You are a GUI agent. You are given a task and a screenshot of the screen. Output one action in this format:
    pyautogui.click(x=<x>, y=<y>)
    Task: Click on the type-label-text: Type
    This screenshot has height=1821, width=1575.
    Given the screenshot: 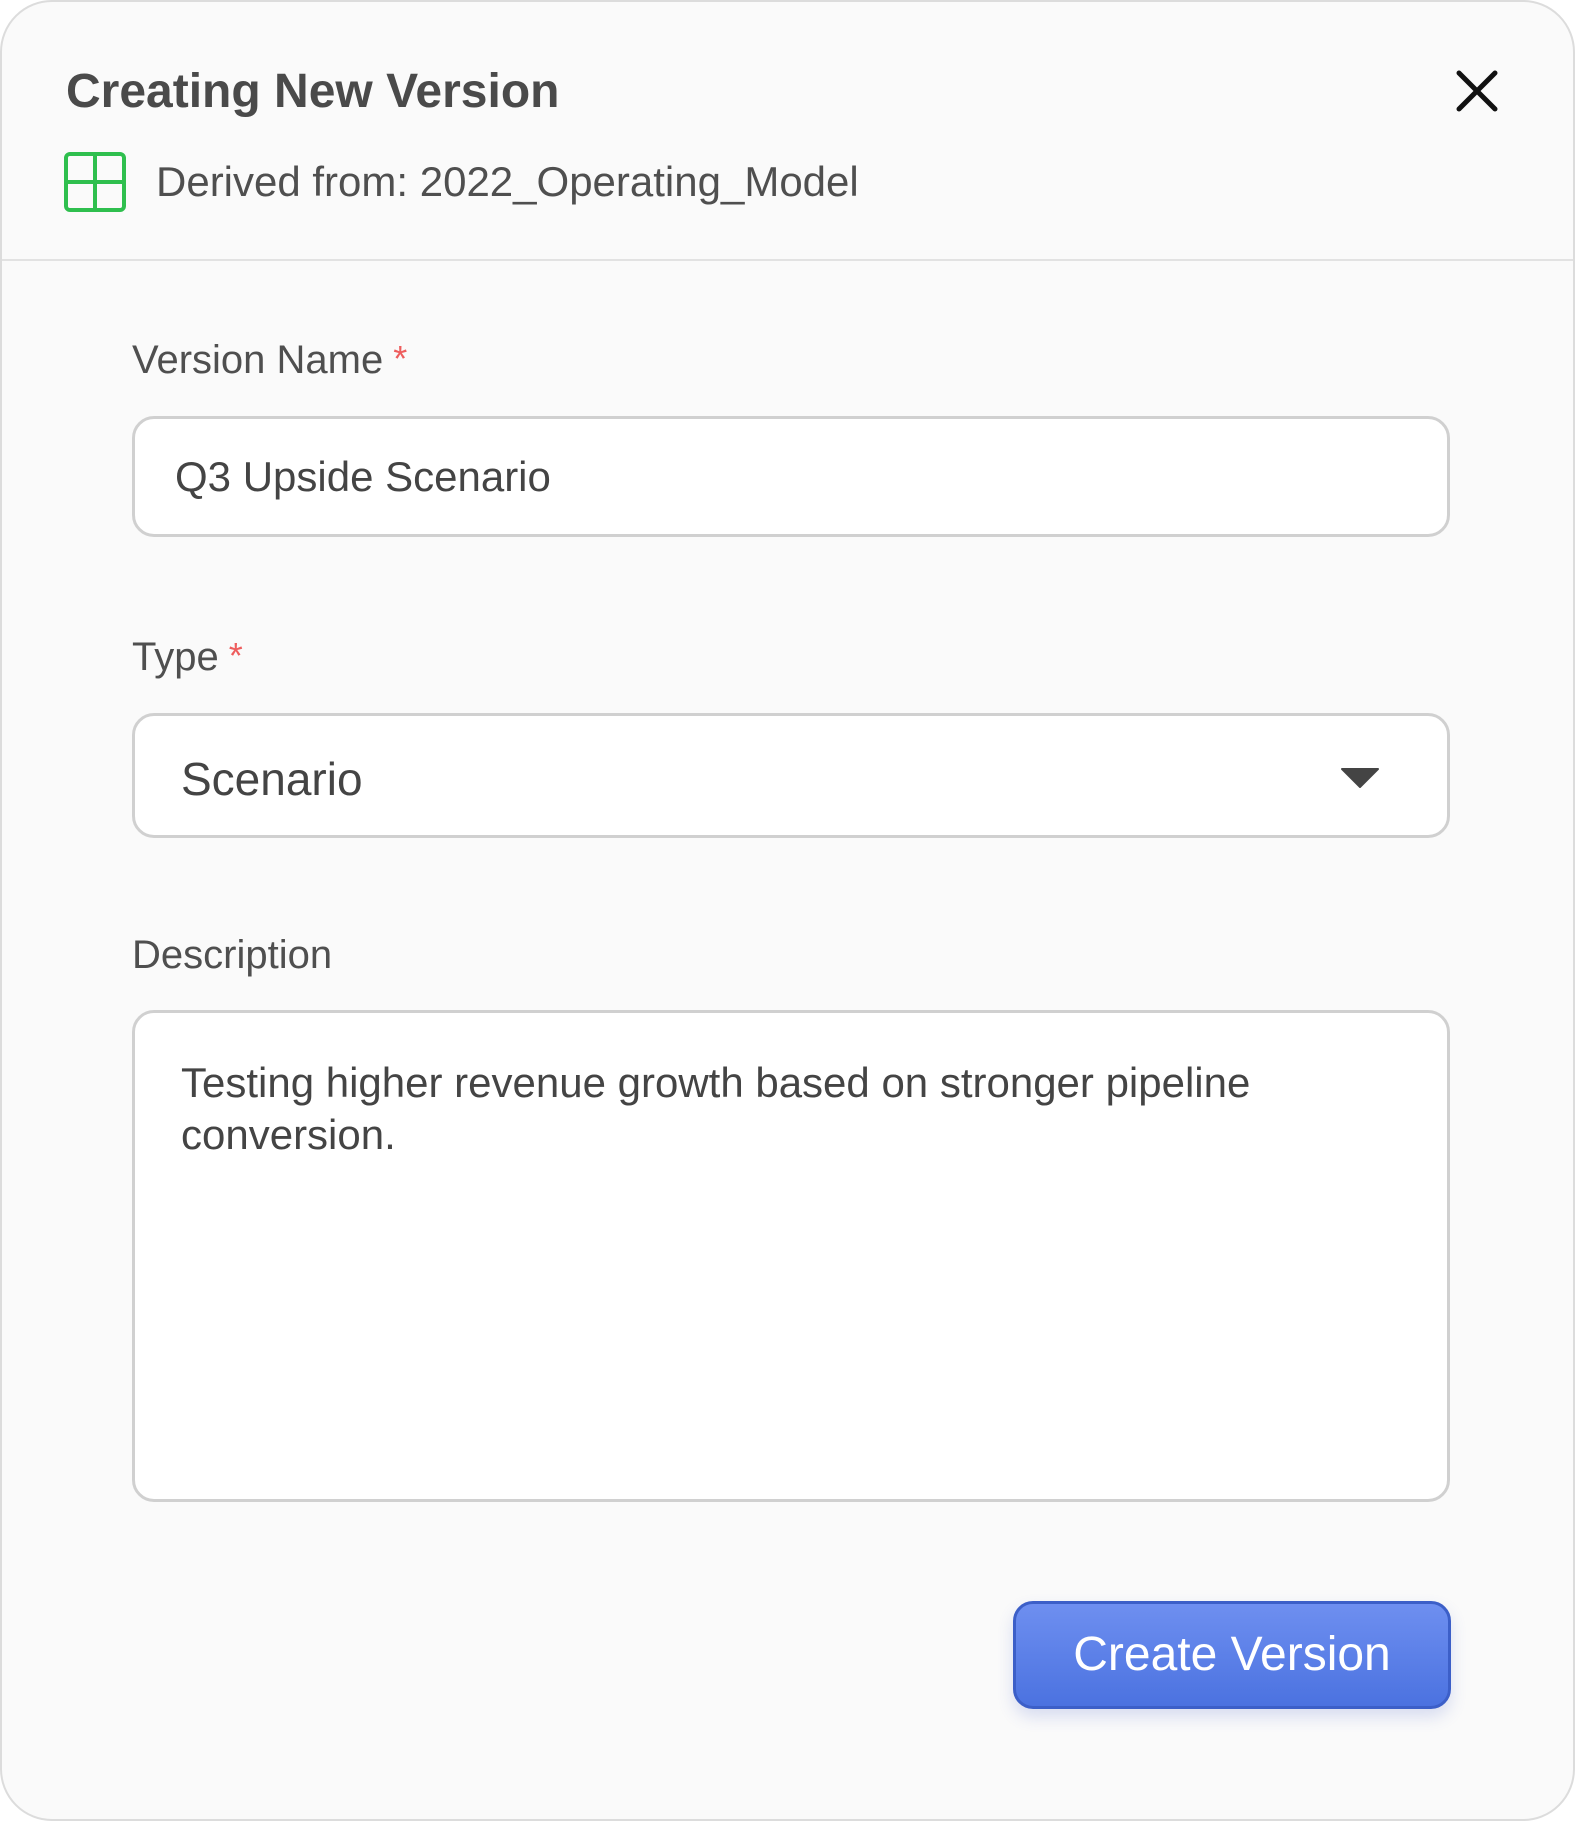 What is the action you would take?
    pyautogui.click(x=175, y=657)
    